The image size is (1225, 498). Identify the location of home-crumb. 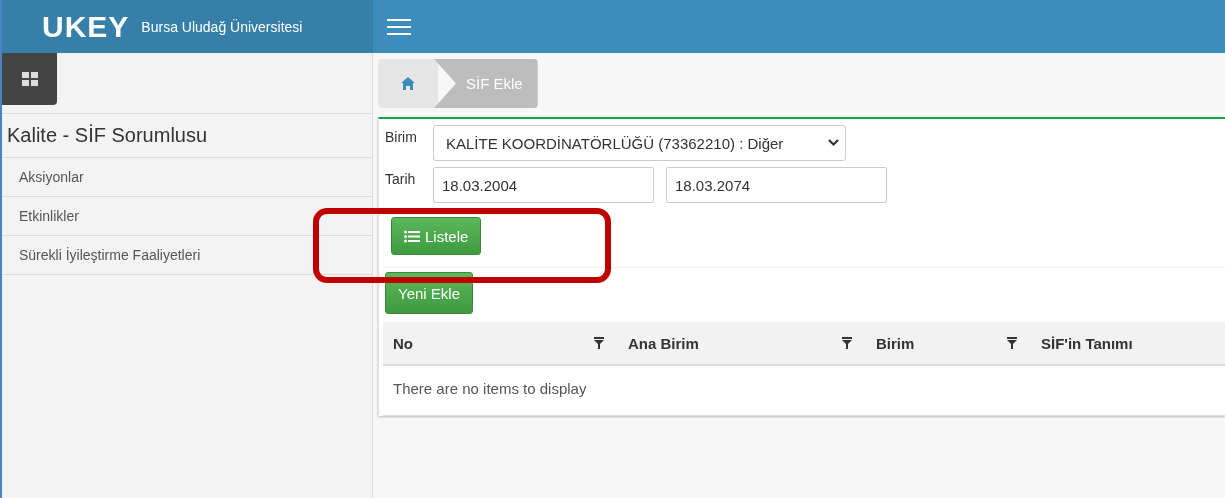
(408, 83).